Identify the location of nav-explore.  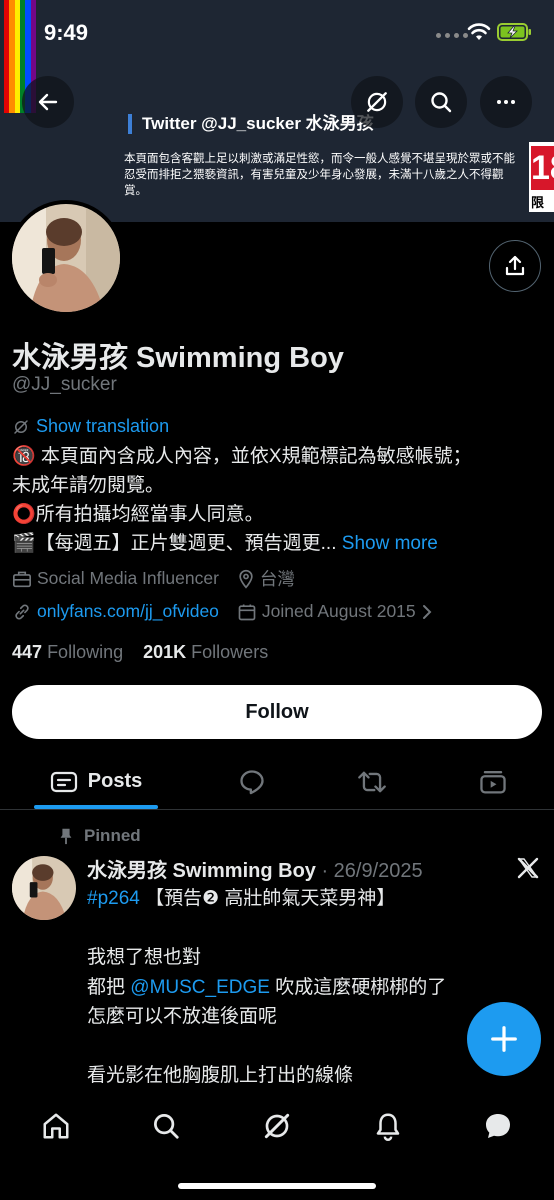
(166, 1126).